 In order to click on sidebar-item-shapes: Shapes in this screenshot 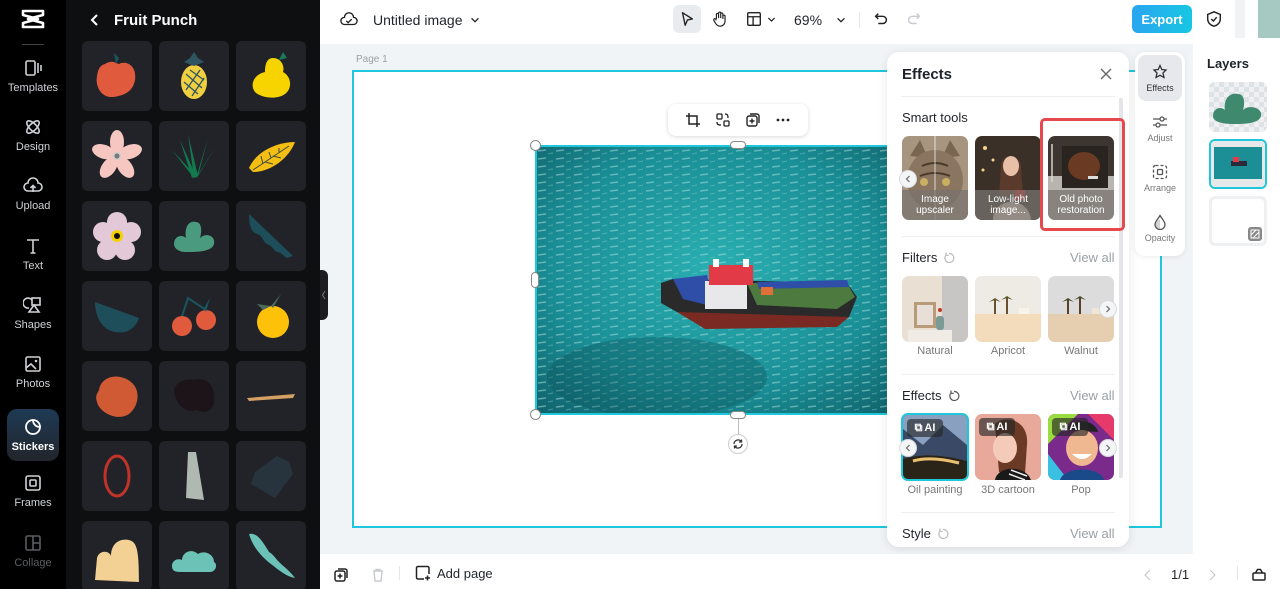, I will do `click(33, 313)`.